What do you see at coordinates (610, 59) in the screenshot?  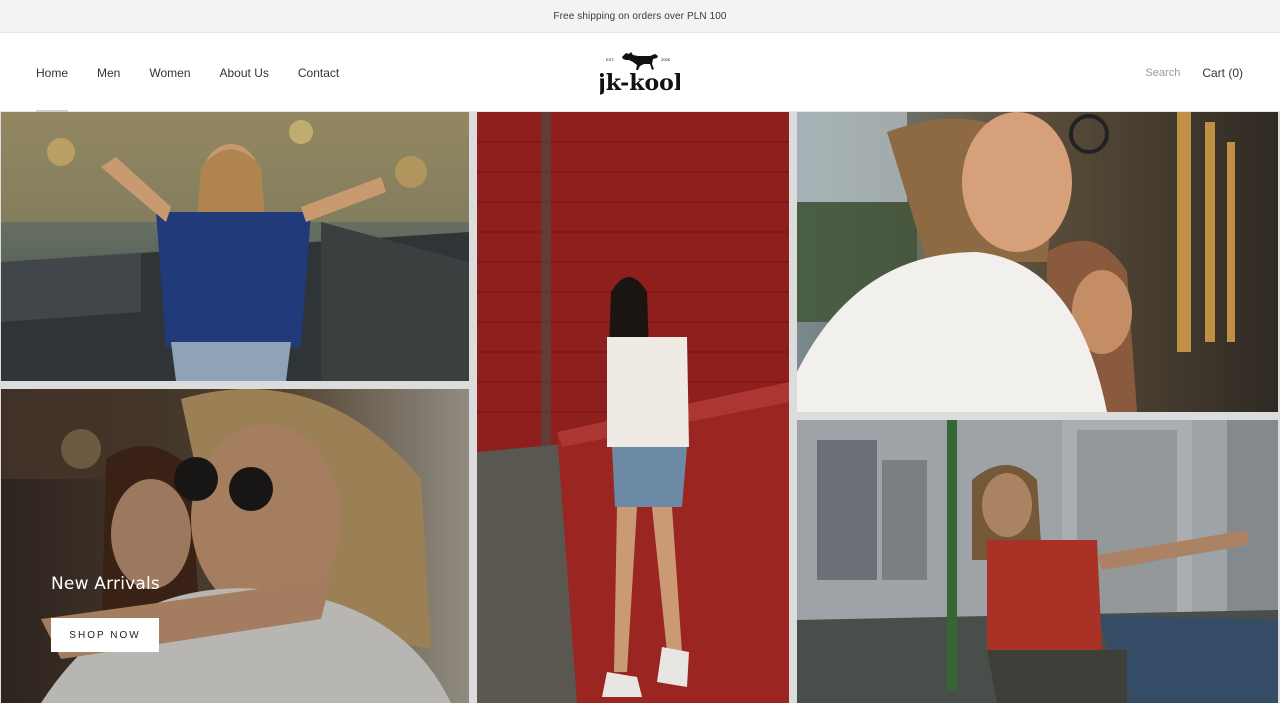 I see `logo-est: EST.` at bounding box center [610, 59].